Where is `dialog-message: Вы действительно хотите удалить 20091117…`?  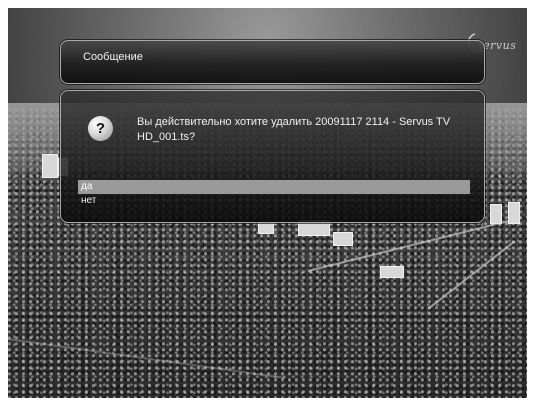
dialog-message: Вы действительно хотите удалить 20091117… is located at coordinates (294, 129).